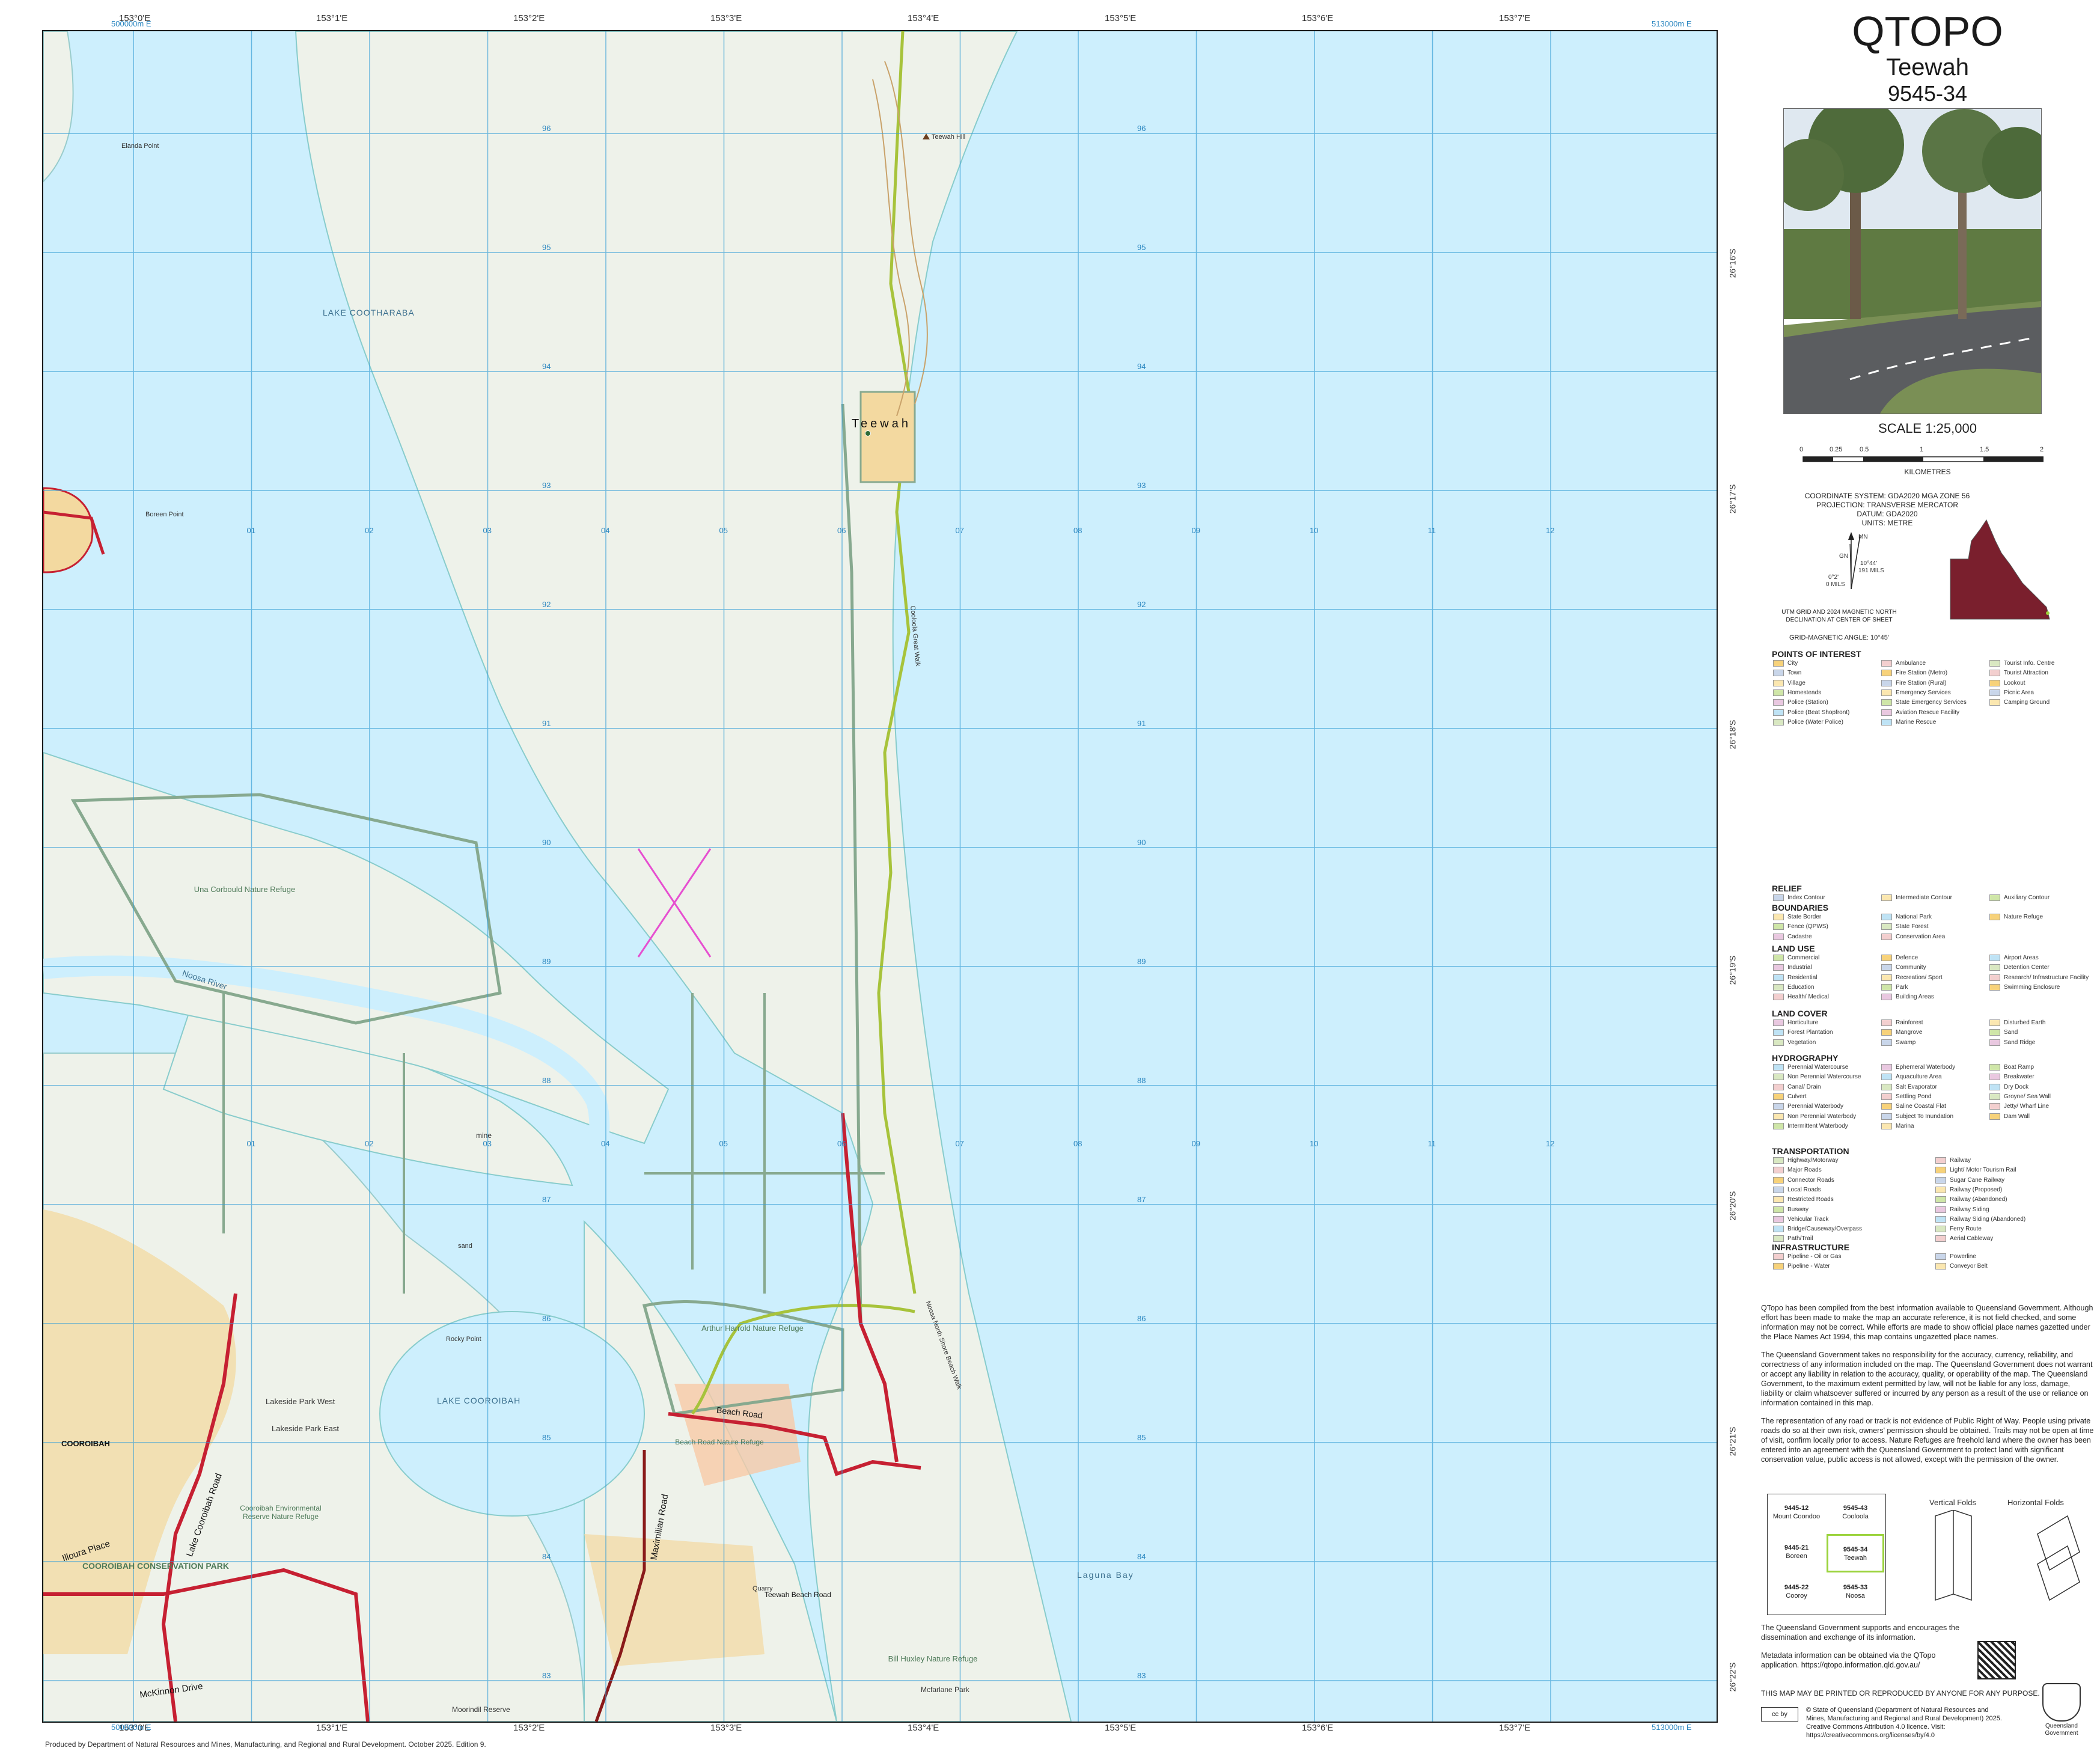  What do you see at coordinates (1793, 987) in the screenshot?
I see `legend-item: Education` at bounding box center [1793, 987].